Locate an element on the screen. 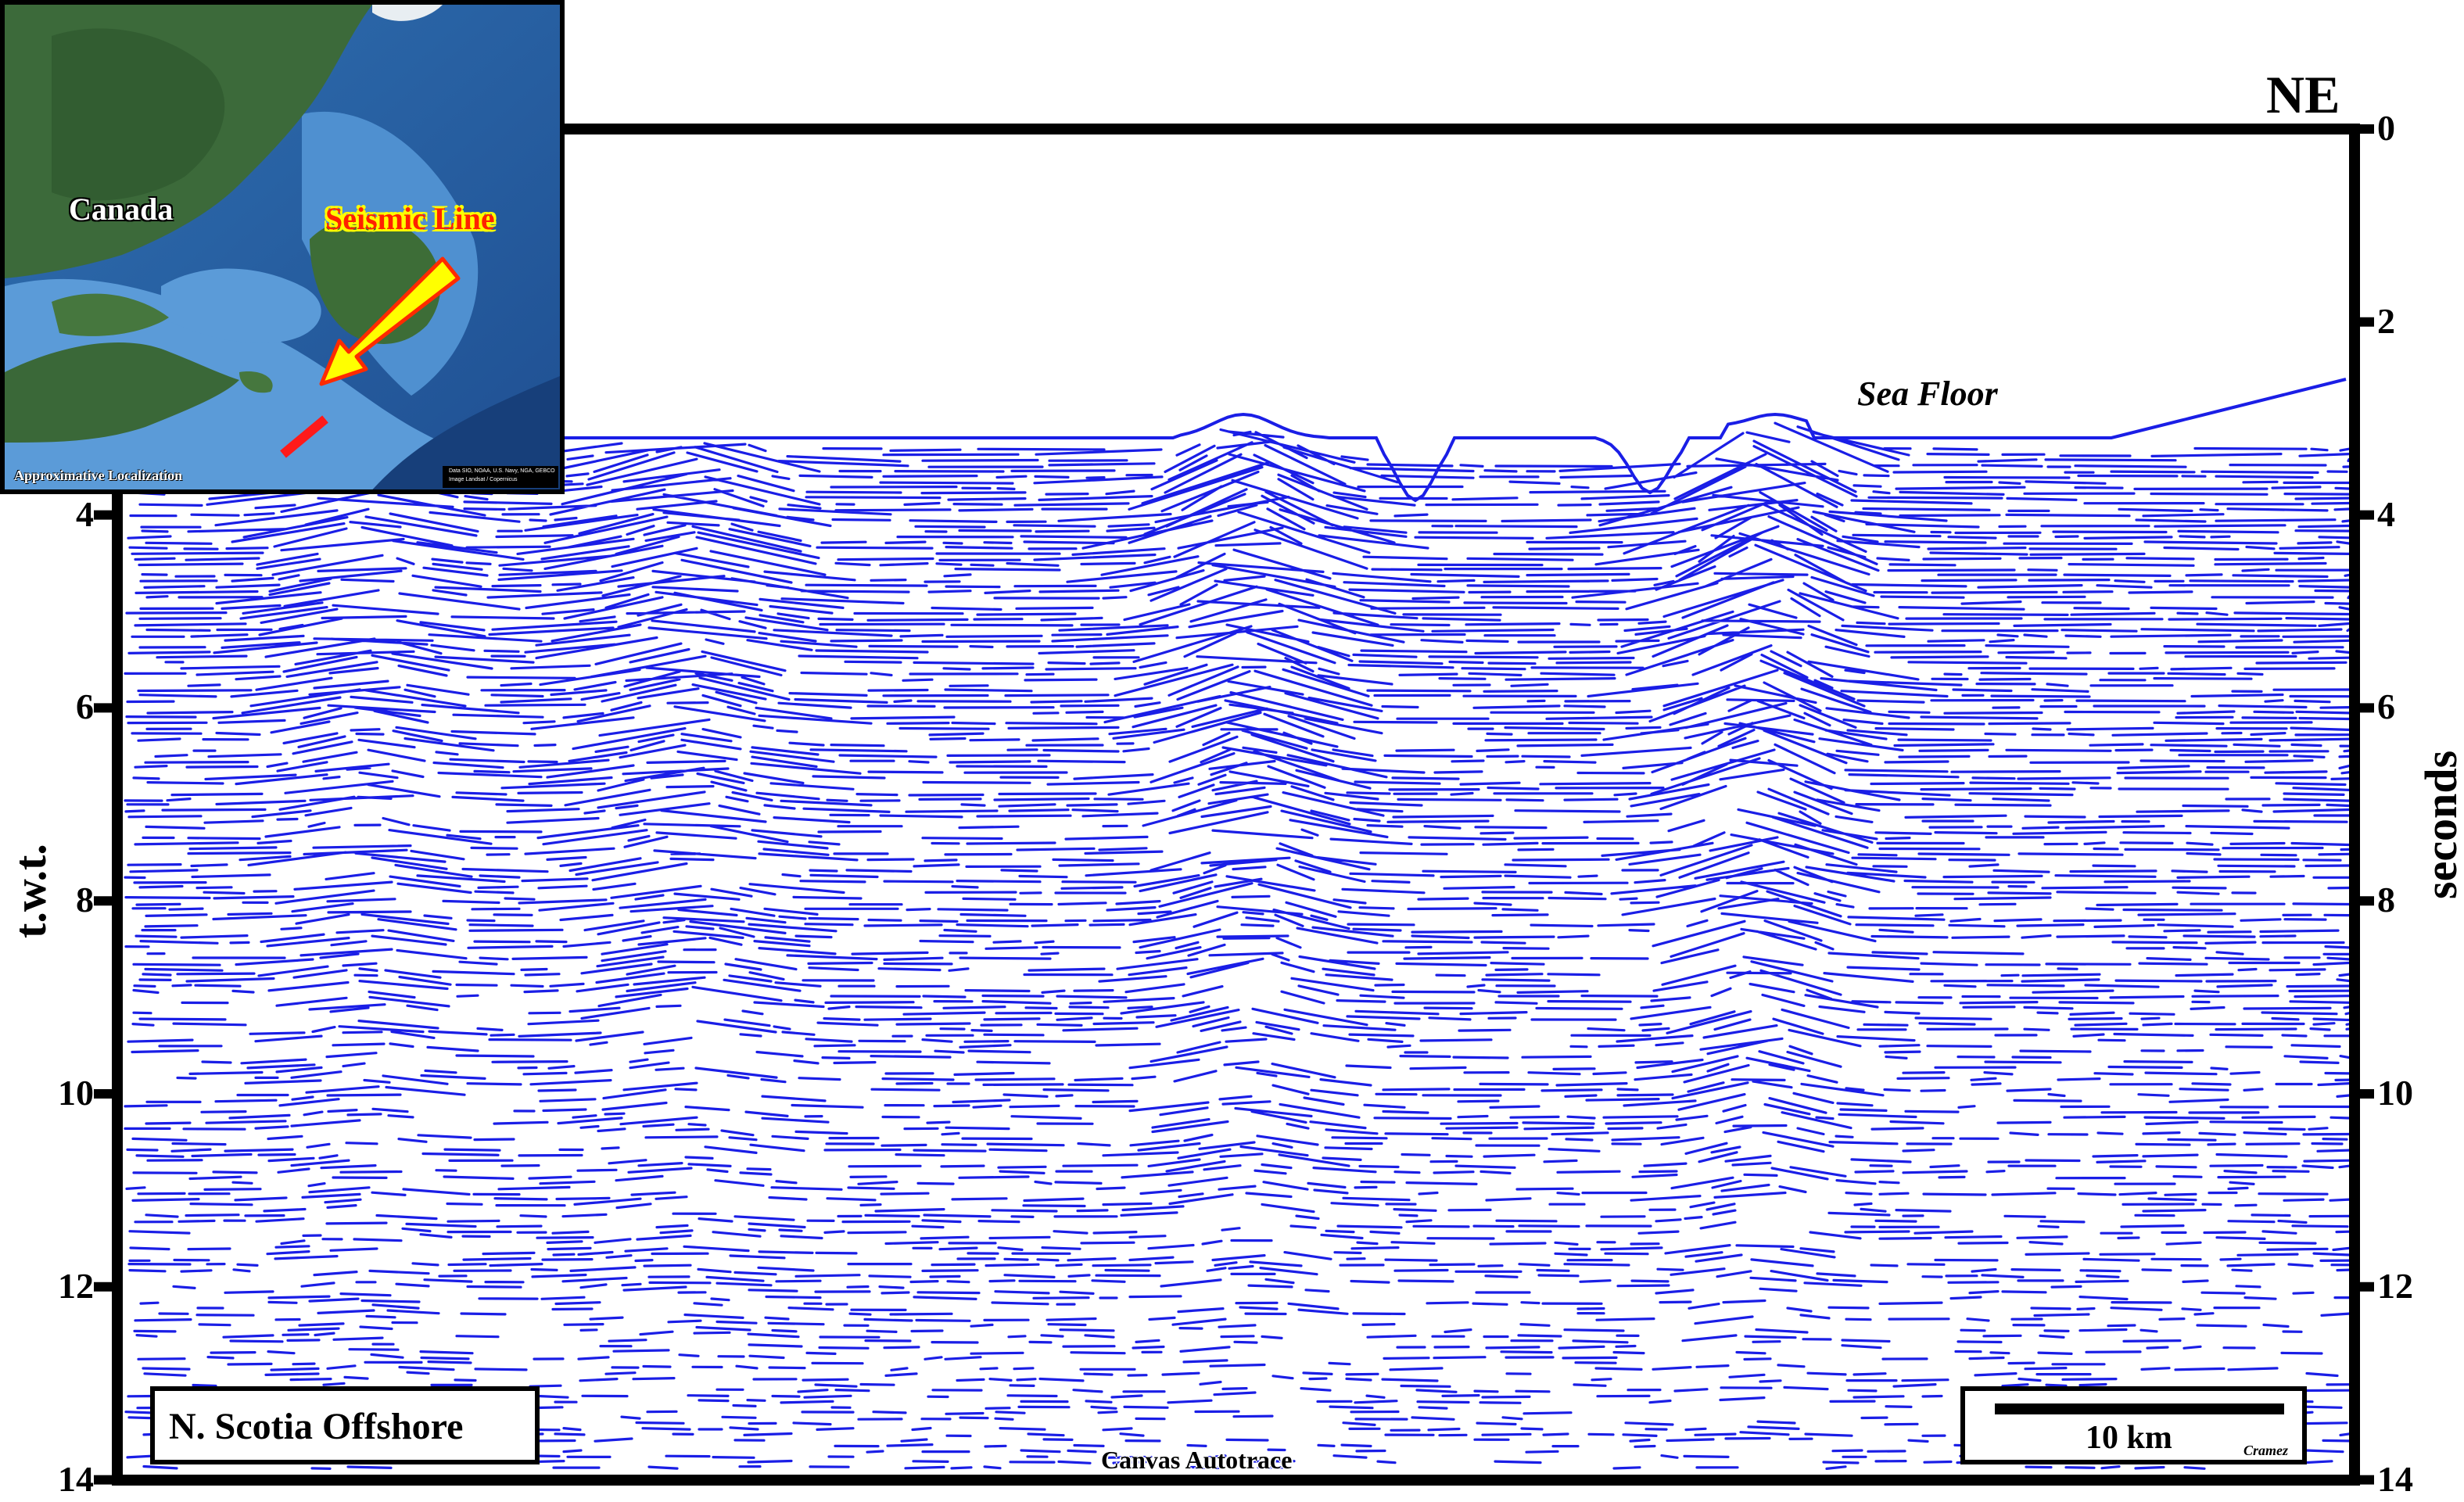  left-tick-label: 8 is located at coordinates (85, 900).